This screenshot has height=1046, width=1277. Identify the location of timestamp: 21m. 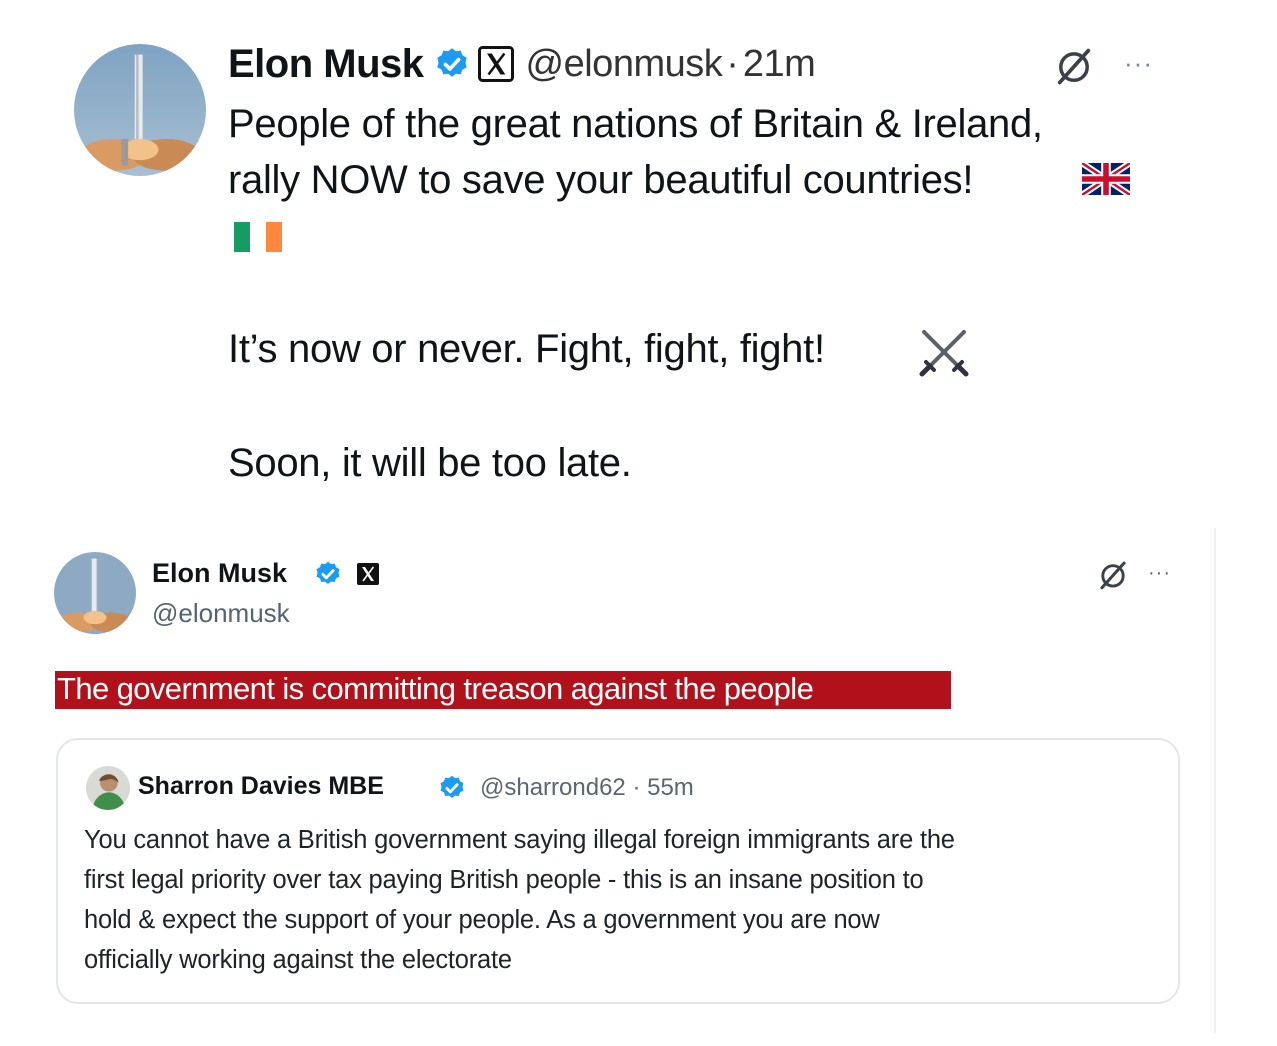
(779, 64).